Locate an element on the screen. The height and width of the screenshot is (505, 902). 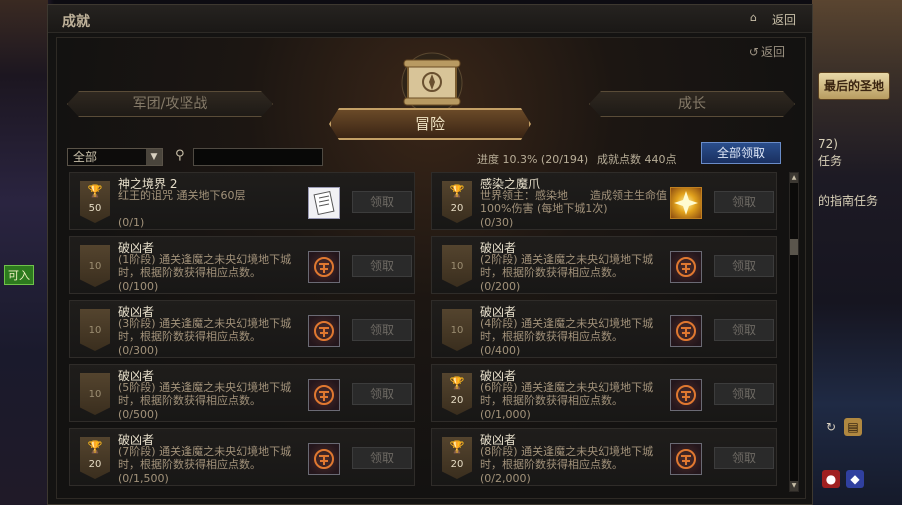
search-input is located at coordinates (258, 157).